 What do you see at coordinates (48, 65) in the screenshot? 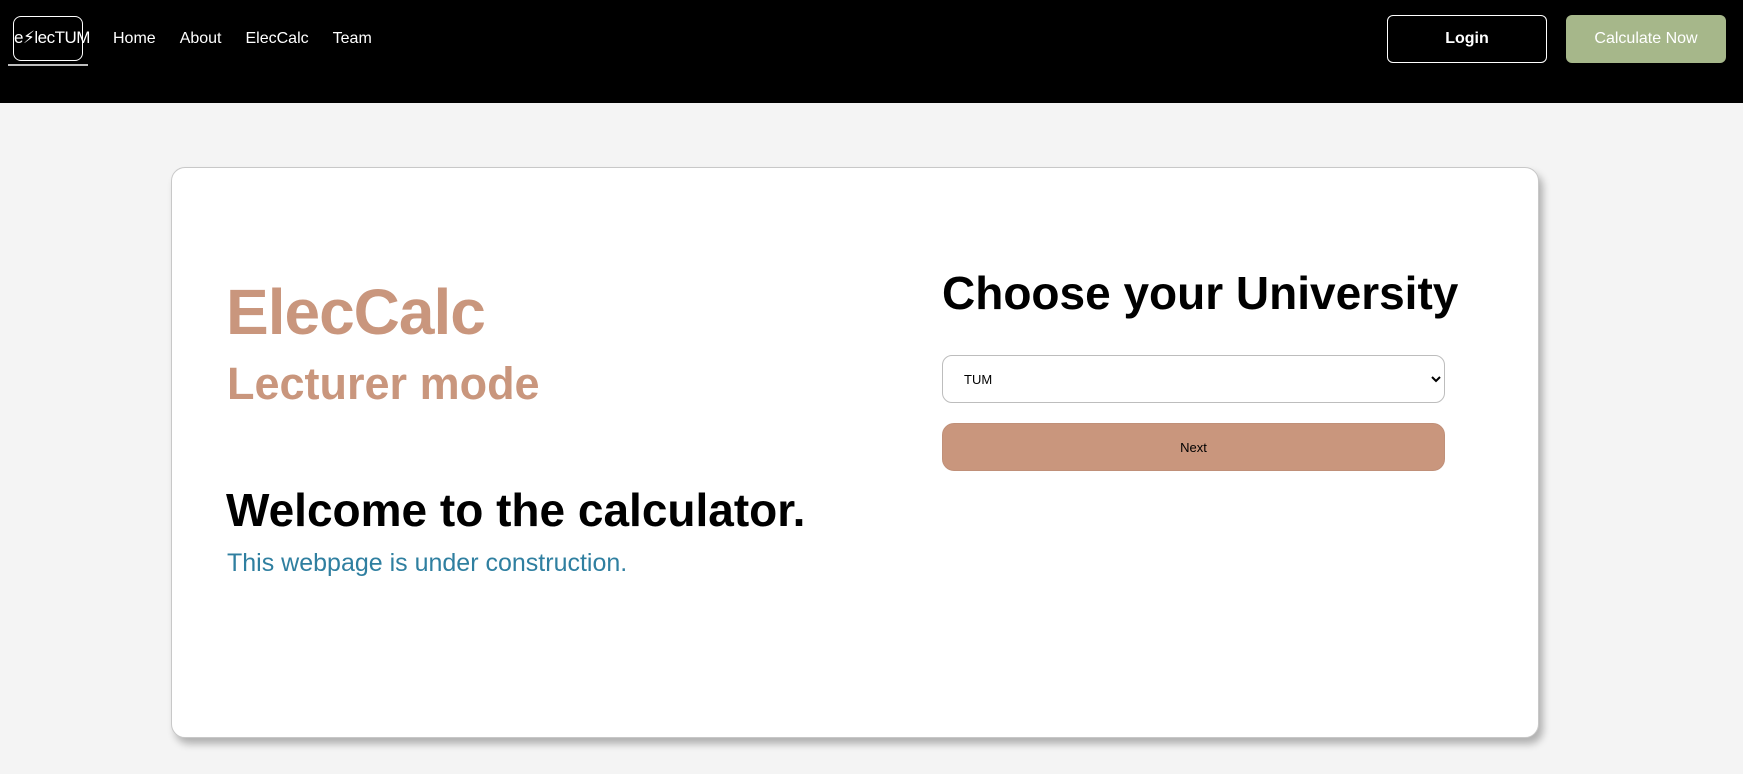
I see `logo-underline` at bounding box center [48, 65].